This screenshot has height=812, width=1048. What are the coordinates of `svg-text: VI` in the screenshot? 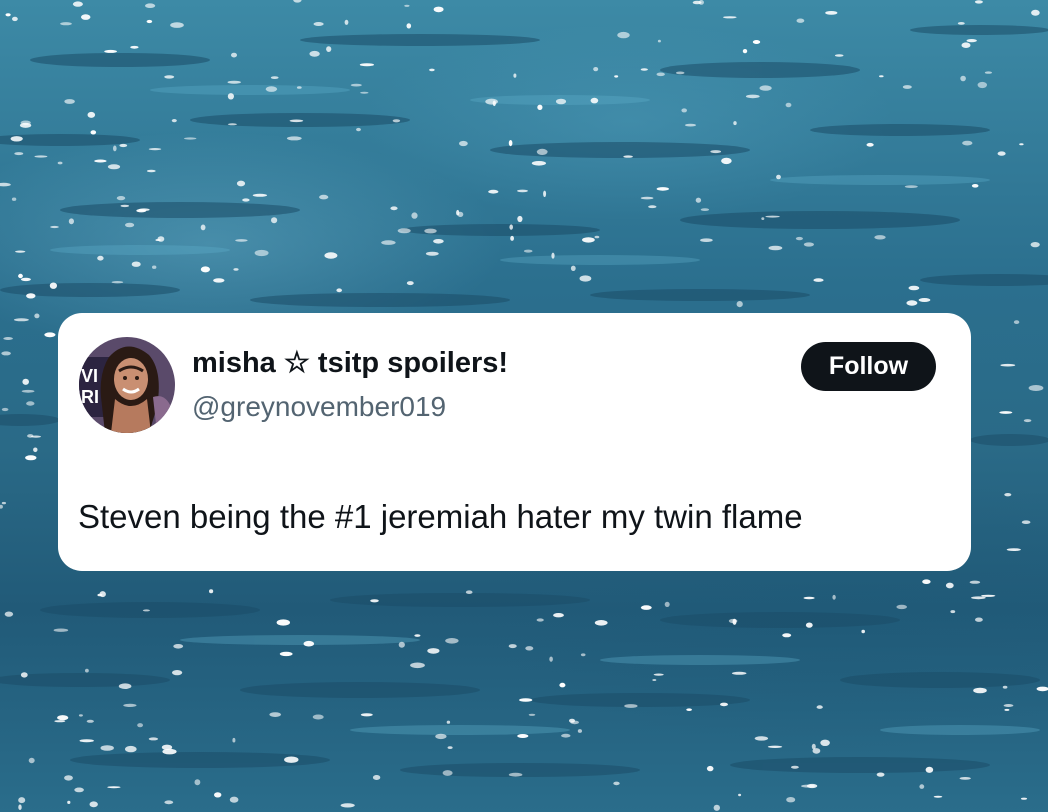 It's located at (89, 376).